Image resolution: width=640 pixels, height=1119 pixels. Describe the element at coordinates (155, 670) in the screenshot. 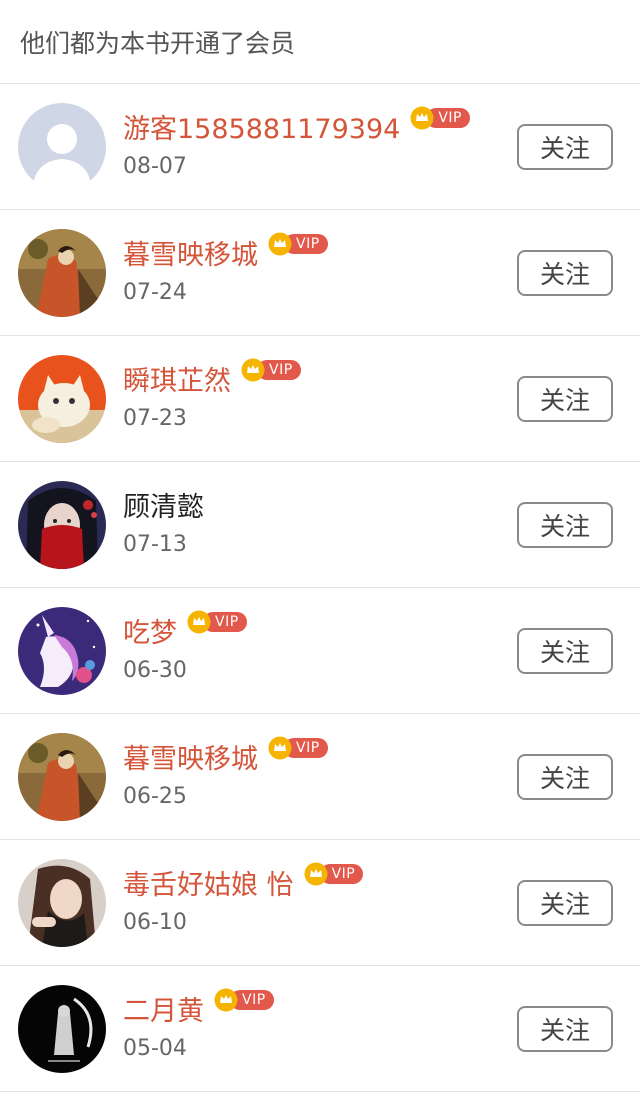

I see `join-date: 06-30` at that location.